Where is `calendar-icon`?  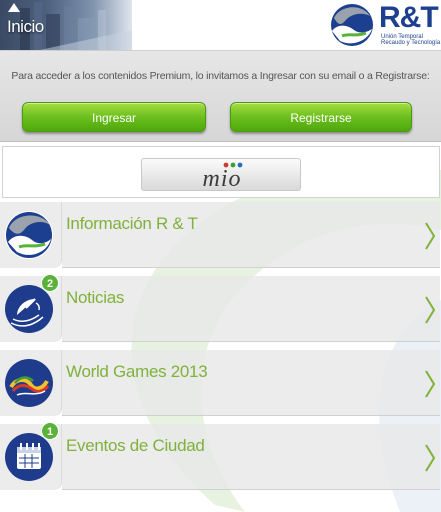
calendar-icon is located at coordinates (29, 457).